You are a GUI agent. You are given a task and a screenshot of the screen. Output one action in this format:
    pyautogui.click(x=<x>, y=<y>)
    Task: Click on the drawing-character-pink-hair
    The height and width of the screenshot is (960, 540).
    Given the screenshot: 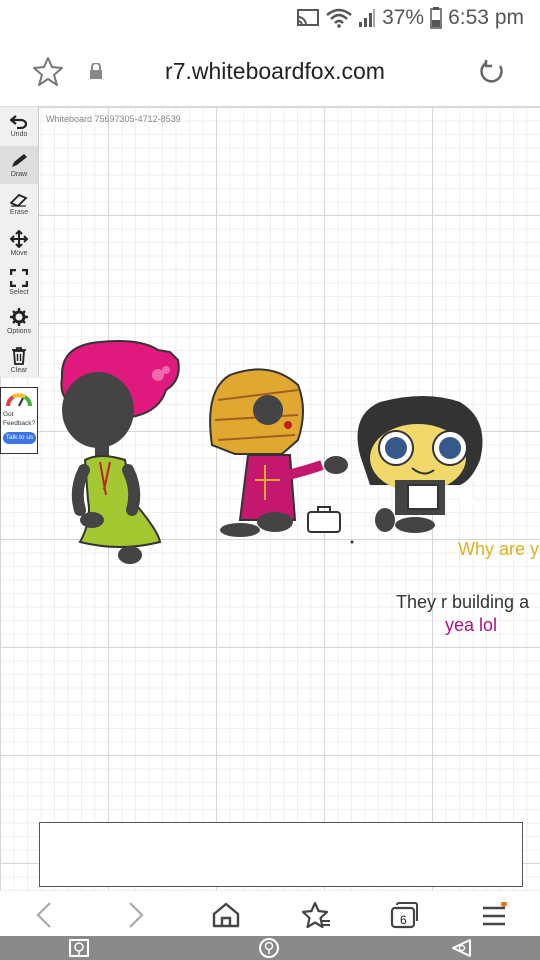 What is the action you would take?
    pyautogui.click(x=120, y=452)
    